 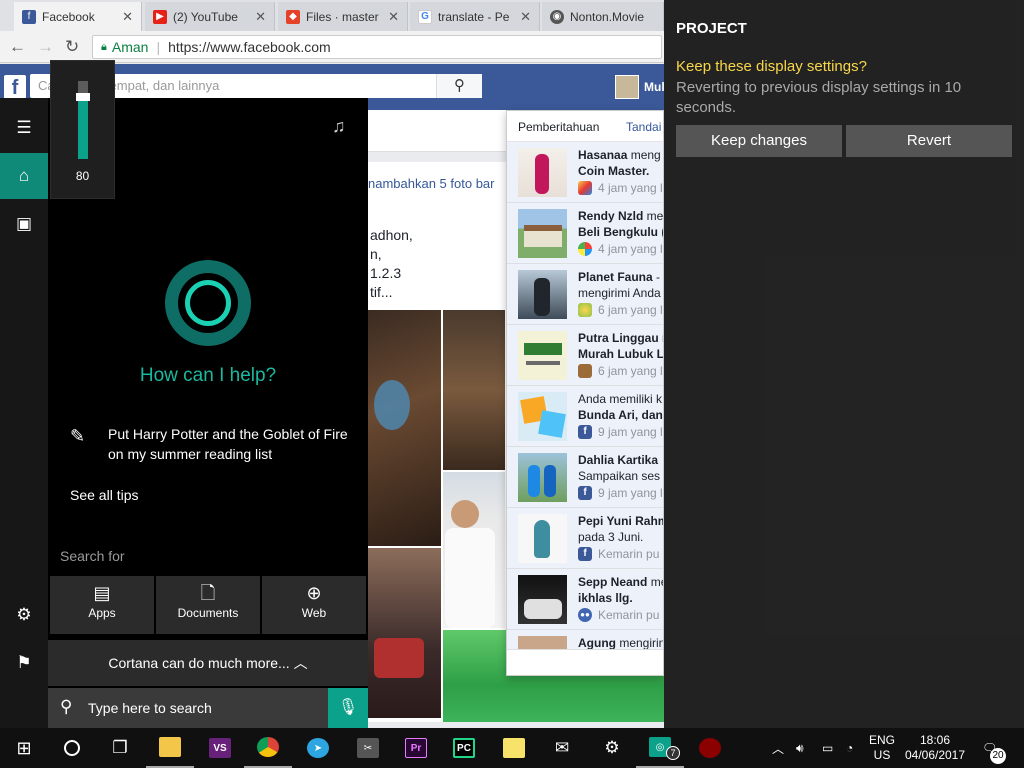 I want to click on tab-facebook: f Facebook ✕, so click(x=78, y=16).